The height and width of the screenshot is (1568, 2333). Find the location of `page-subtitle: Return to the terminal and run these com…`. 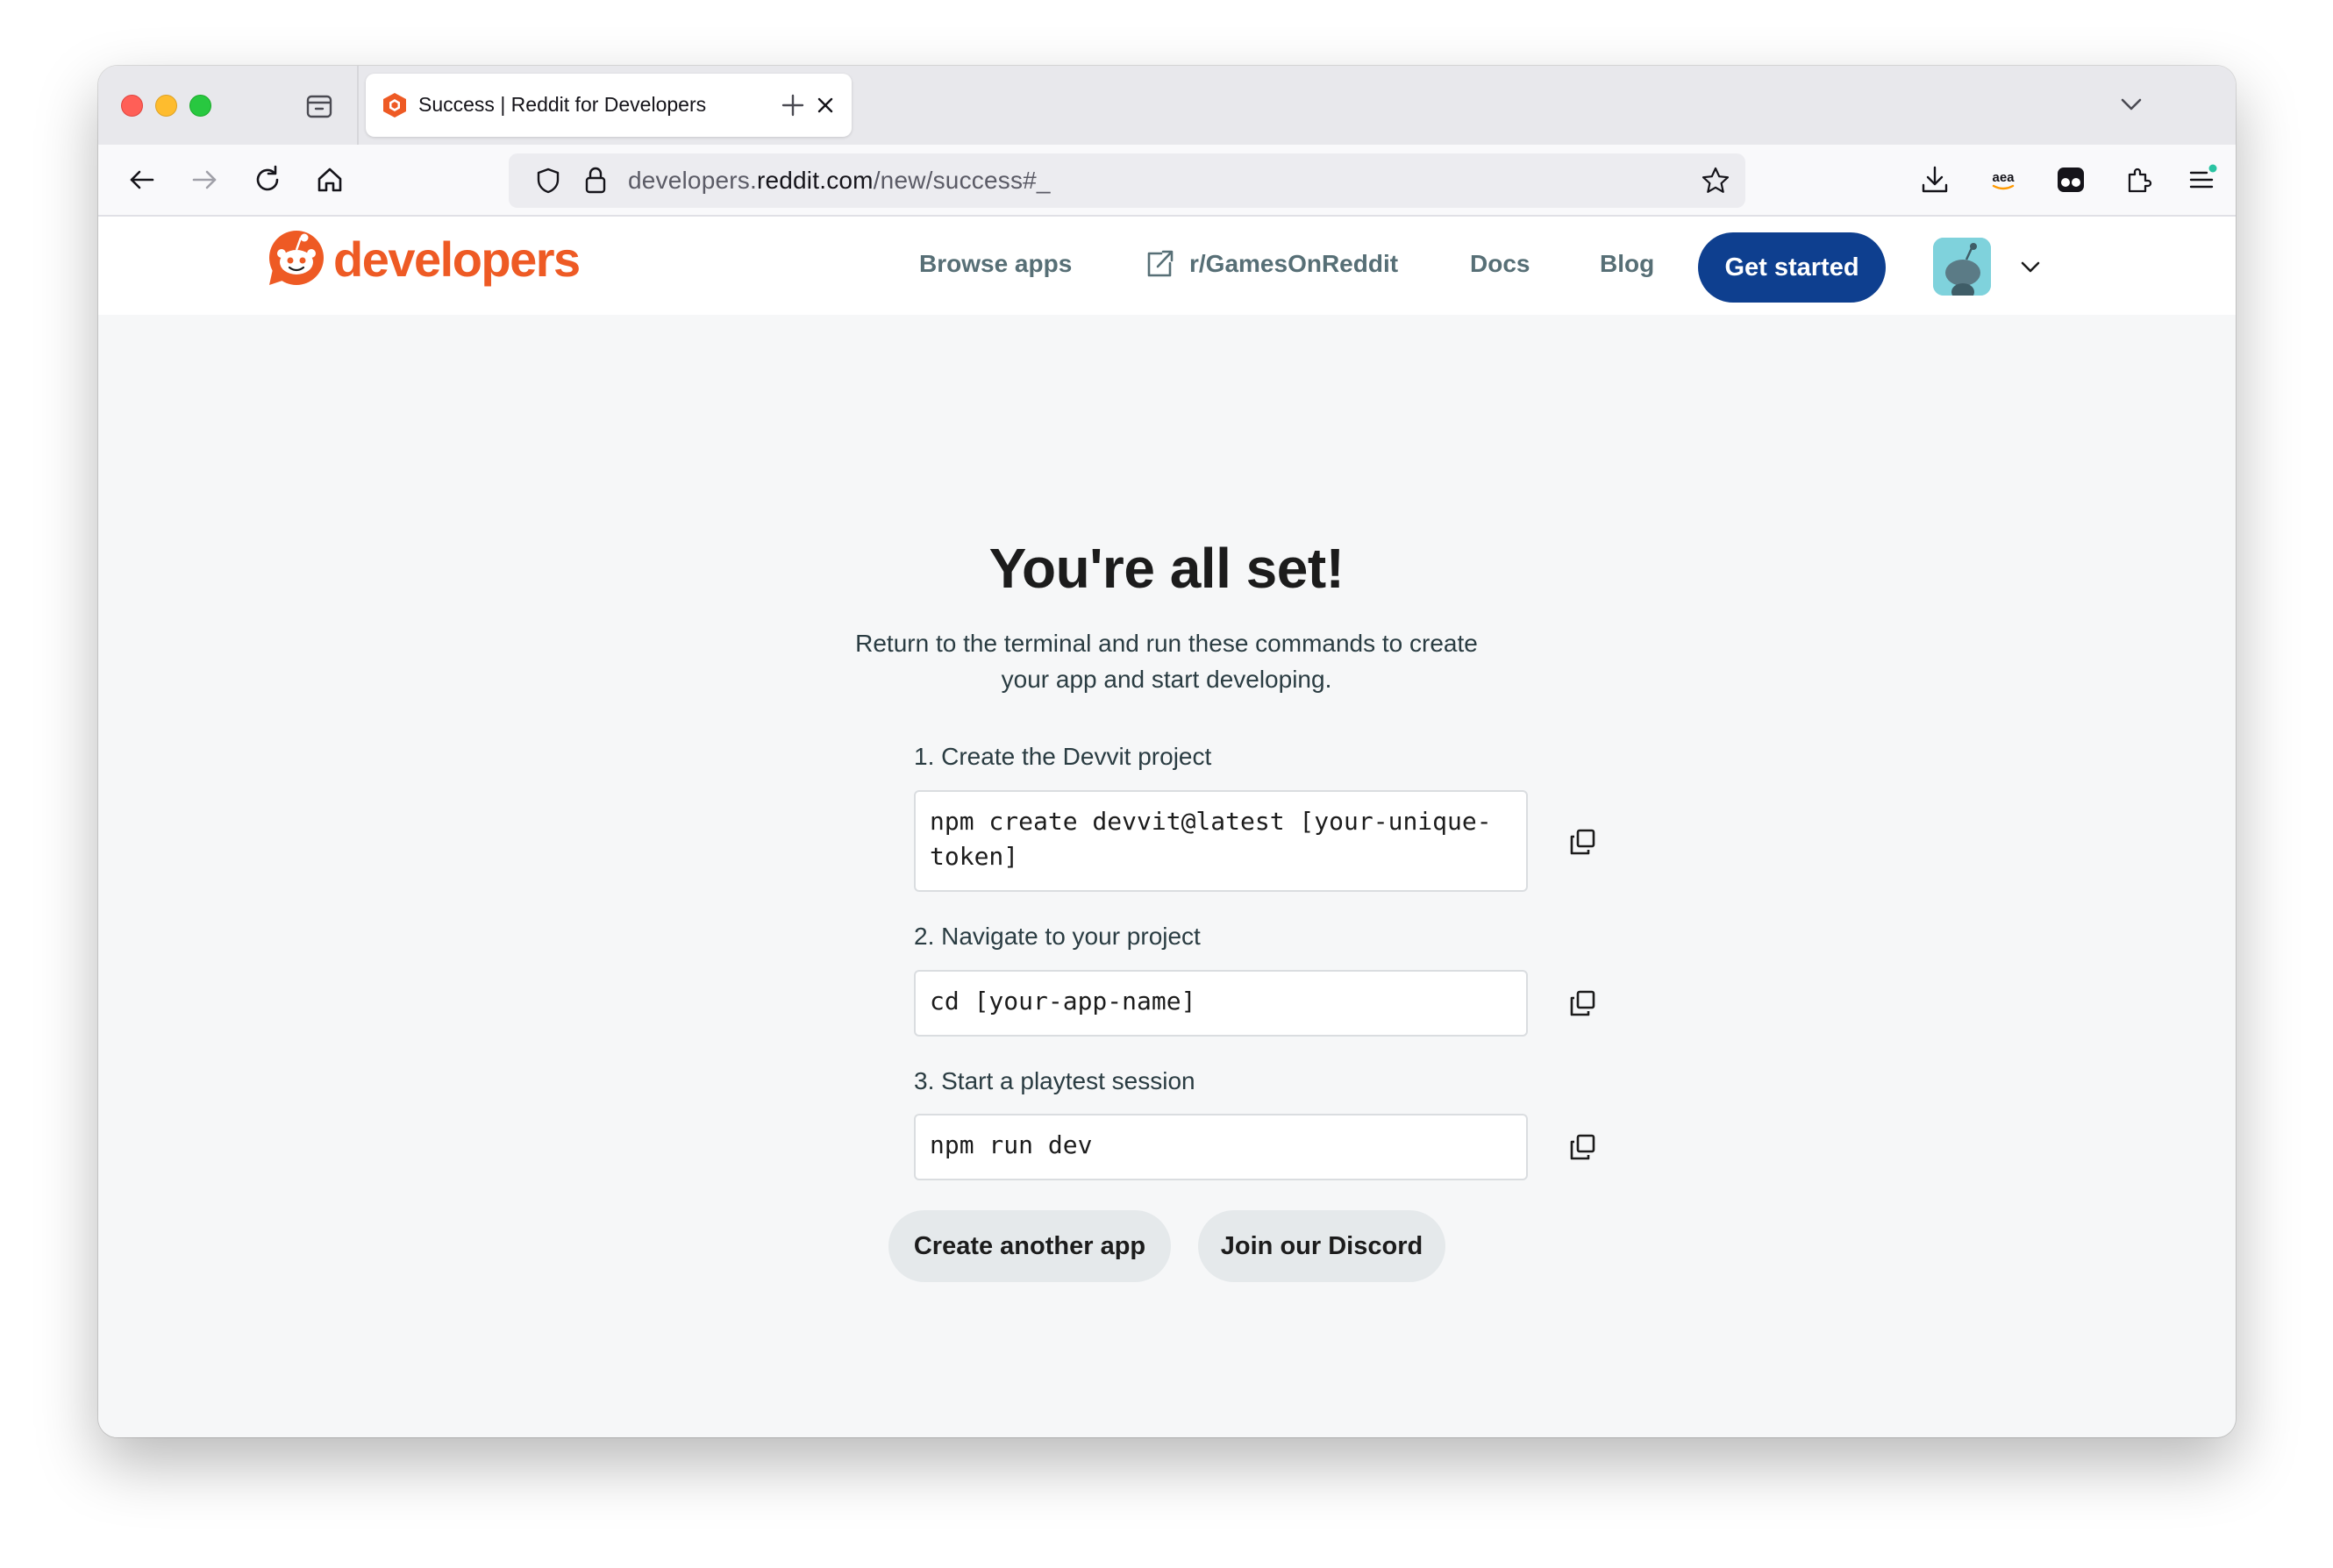

page-subtitle: Return to the terminal and run these com… is located at coordinates (1167, 661).